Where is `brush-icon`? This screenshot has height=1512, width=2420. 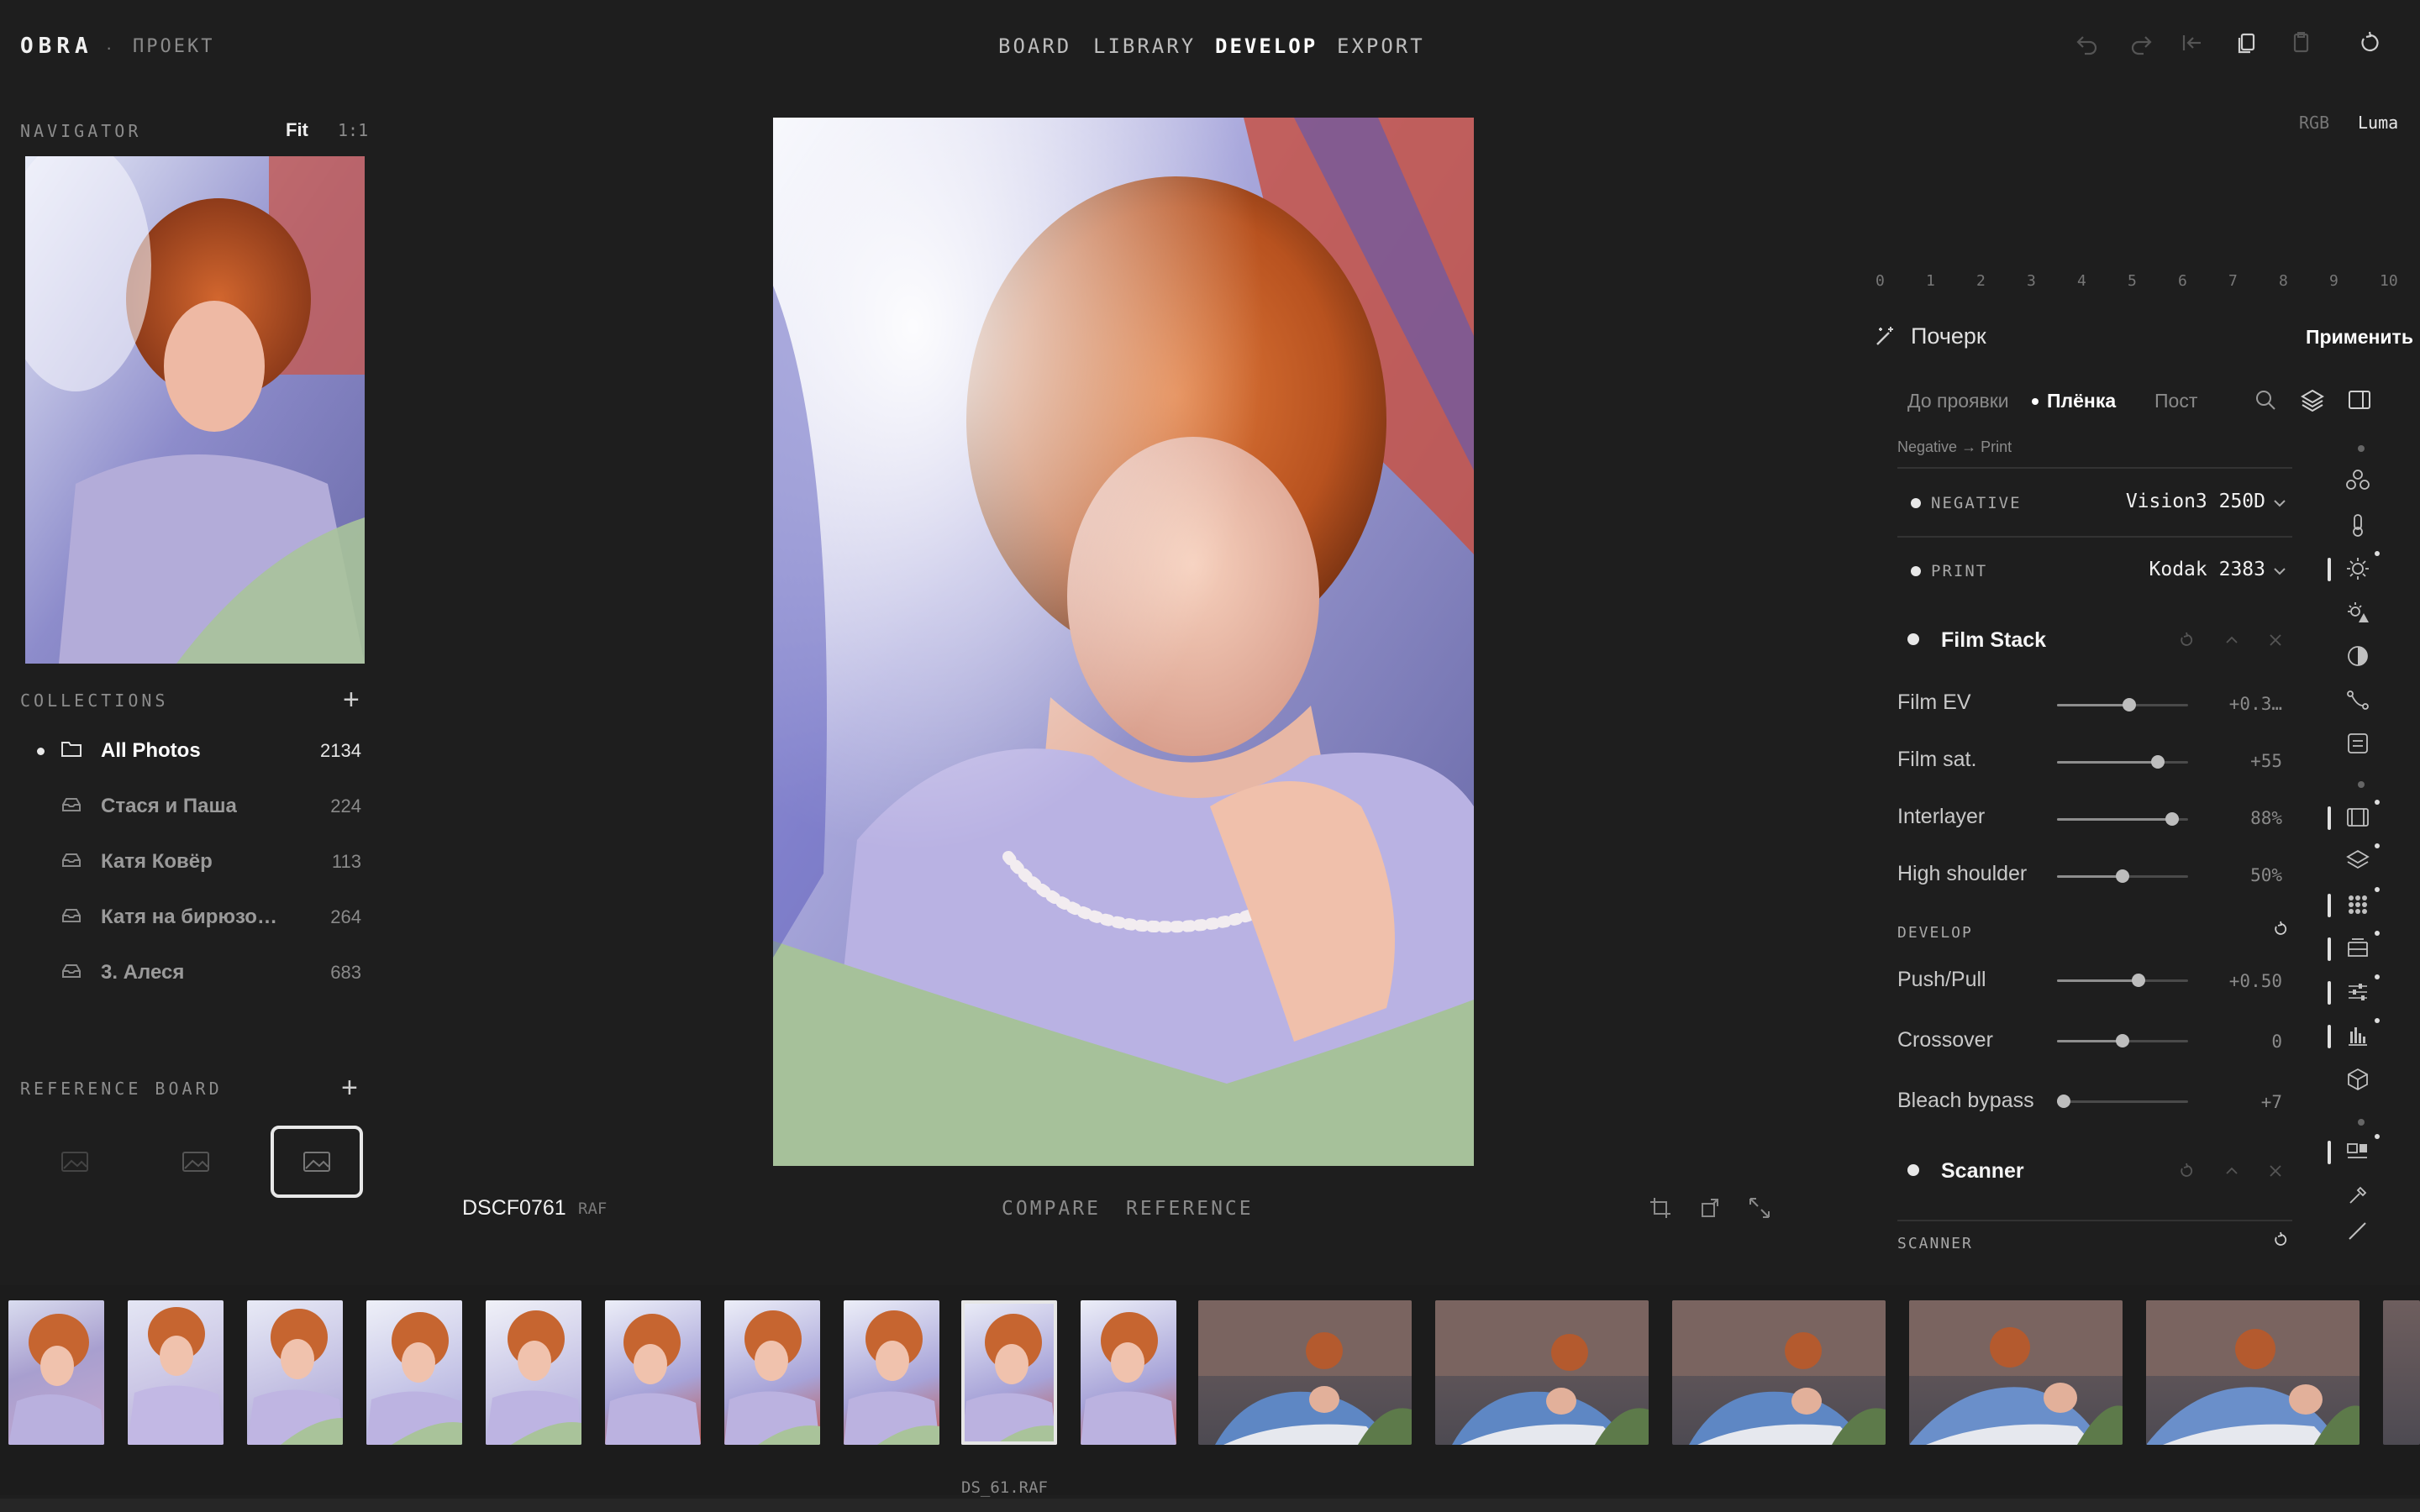 brush-icon is located at coordinates (2357, 1231).